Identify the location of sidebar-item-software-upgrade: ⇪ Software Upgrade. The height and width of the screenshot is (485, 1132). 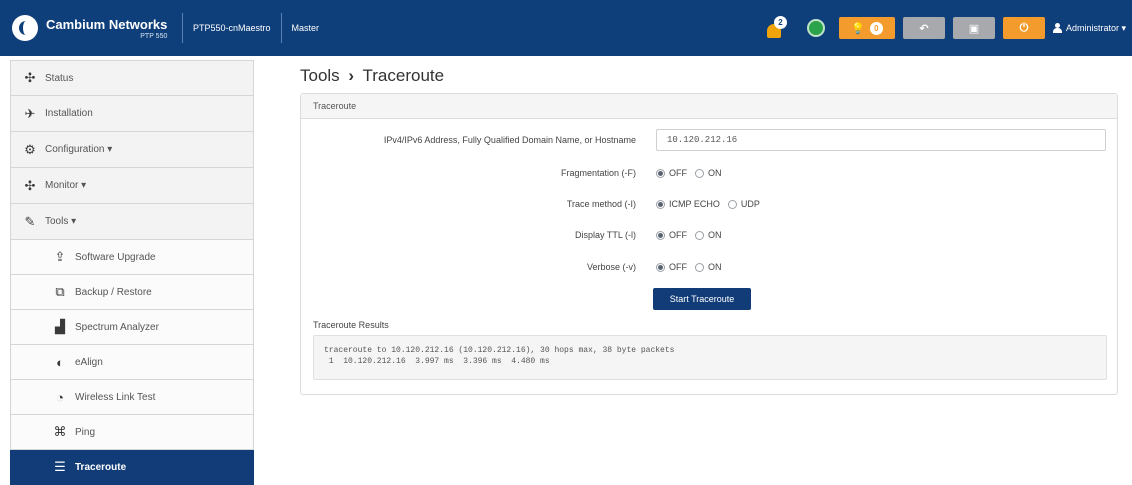
(132, 257).